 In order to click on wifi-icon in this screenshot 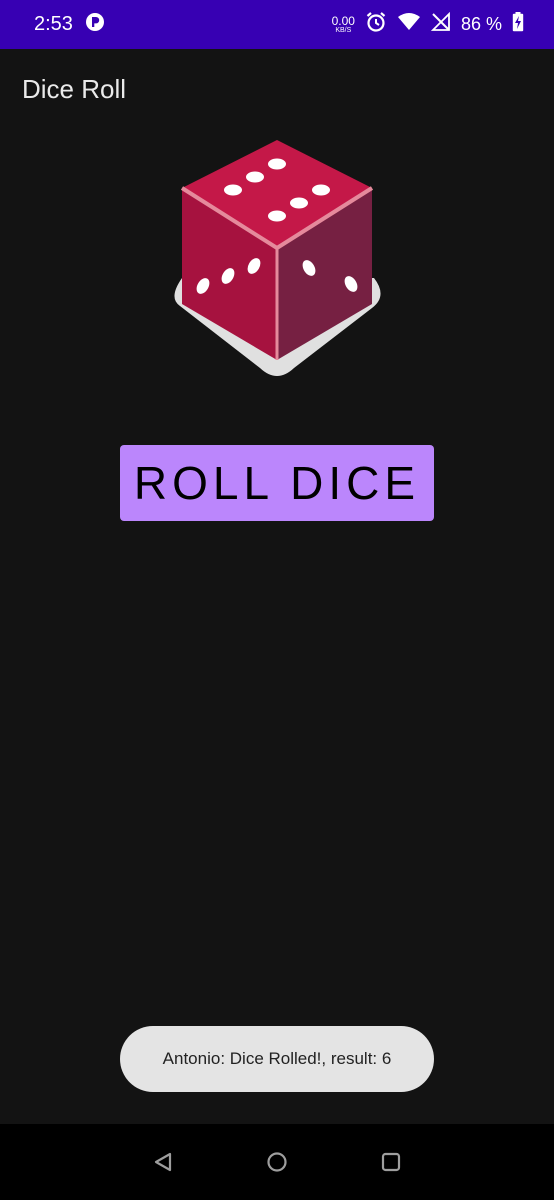, I will do `click(409, 24)`.